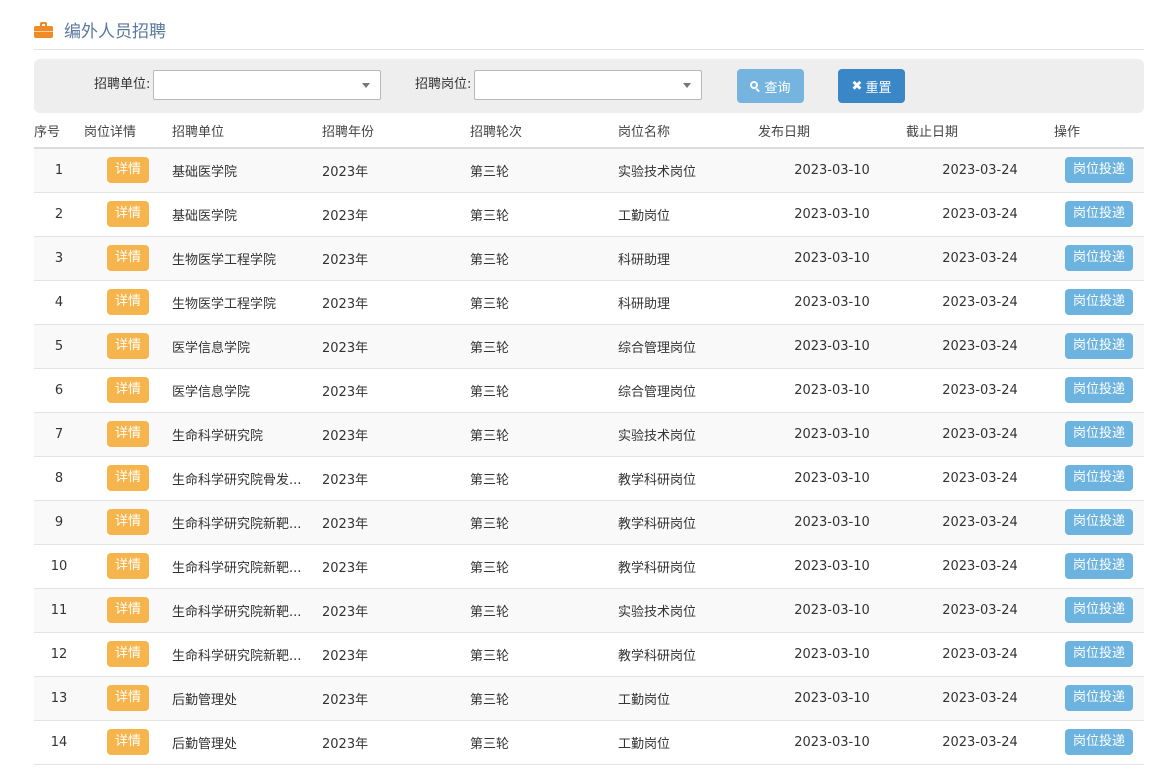 This screenshot has height=777, width=1160. I want to click on table-header-row: 序号 岗位详情 招聘单位 招聘年份 招聘轮次 岗位名称 发布日期 截止日期 操作, so click(589, 131).